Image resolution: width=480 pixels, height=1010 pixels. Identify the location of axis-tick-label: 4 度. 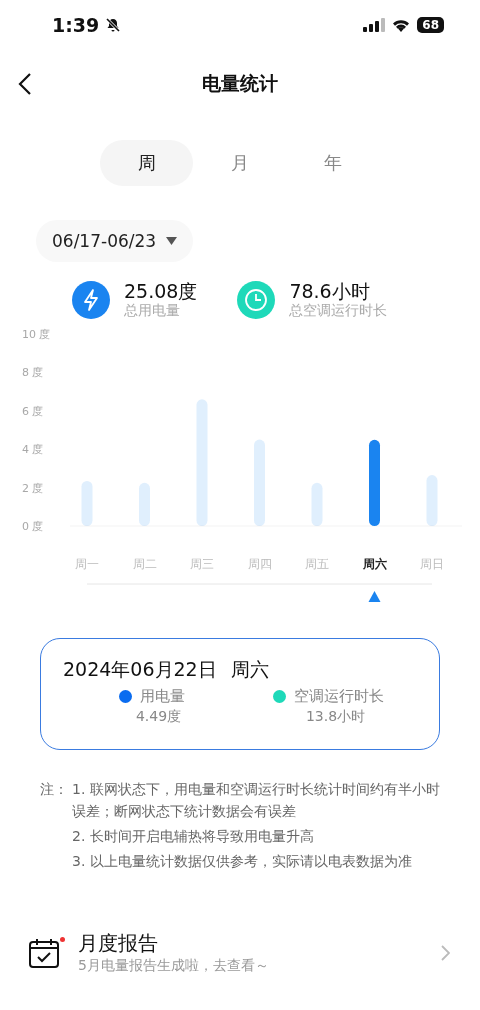
(33, 450).